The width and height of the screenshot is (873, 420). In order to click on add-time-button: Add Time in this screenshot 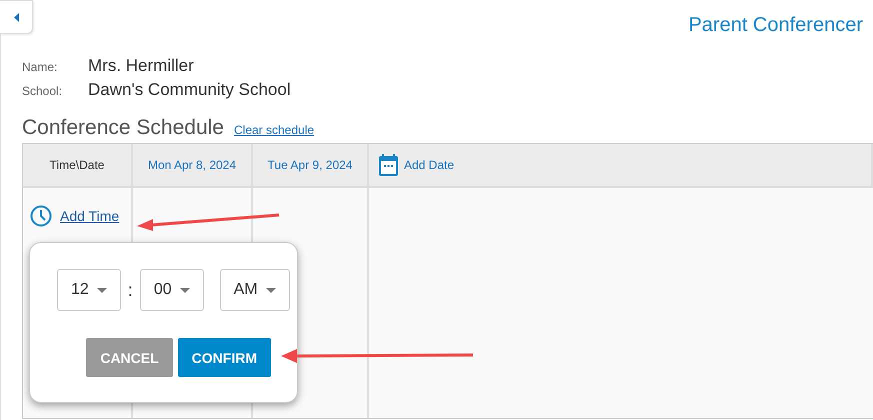, I will do `click(75, 216)`.